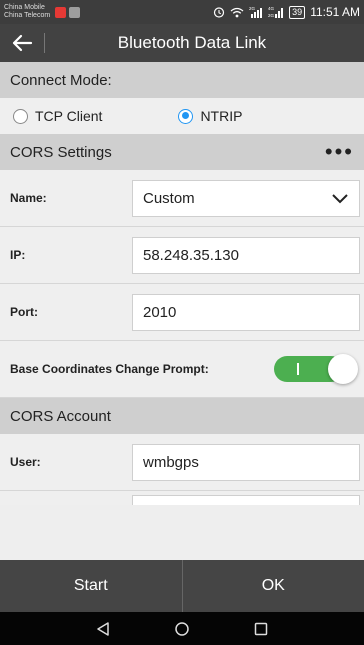 Image resolution: width=364 pixels, height=645 pixels. Describe the element at coordinates (237, 12) in the screenshot. I see `wifi-icon` at that location.